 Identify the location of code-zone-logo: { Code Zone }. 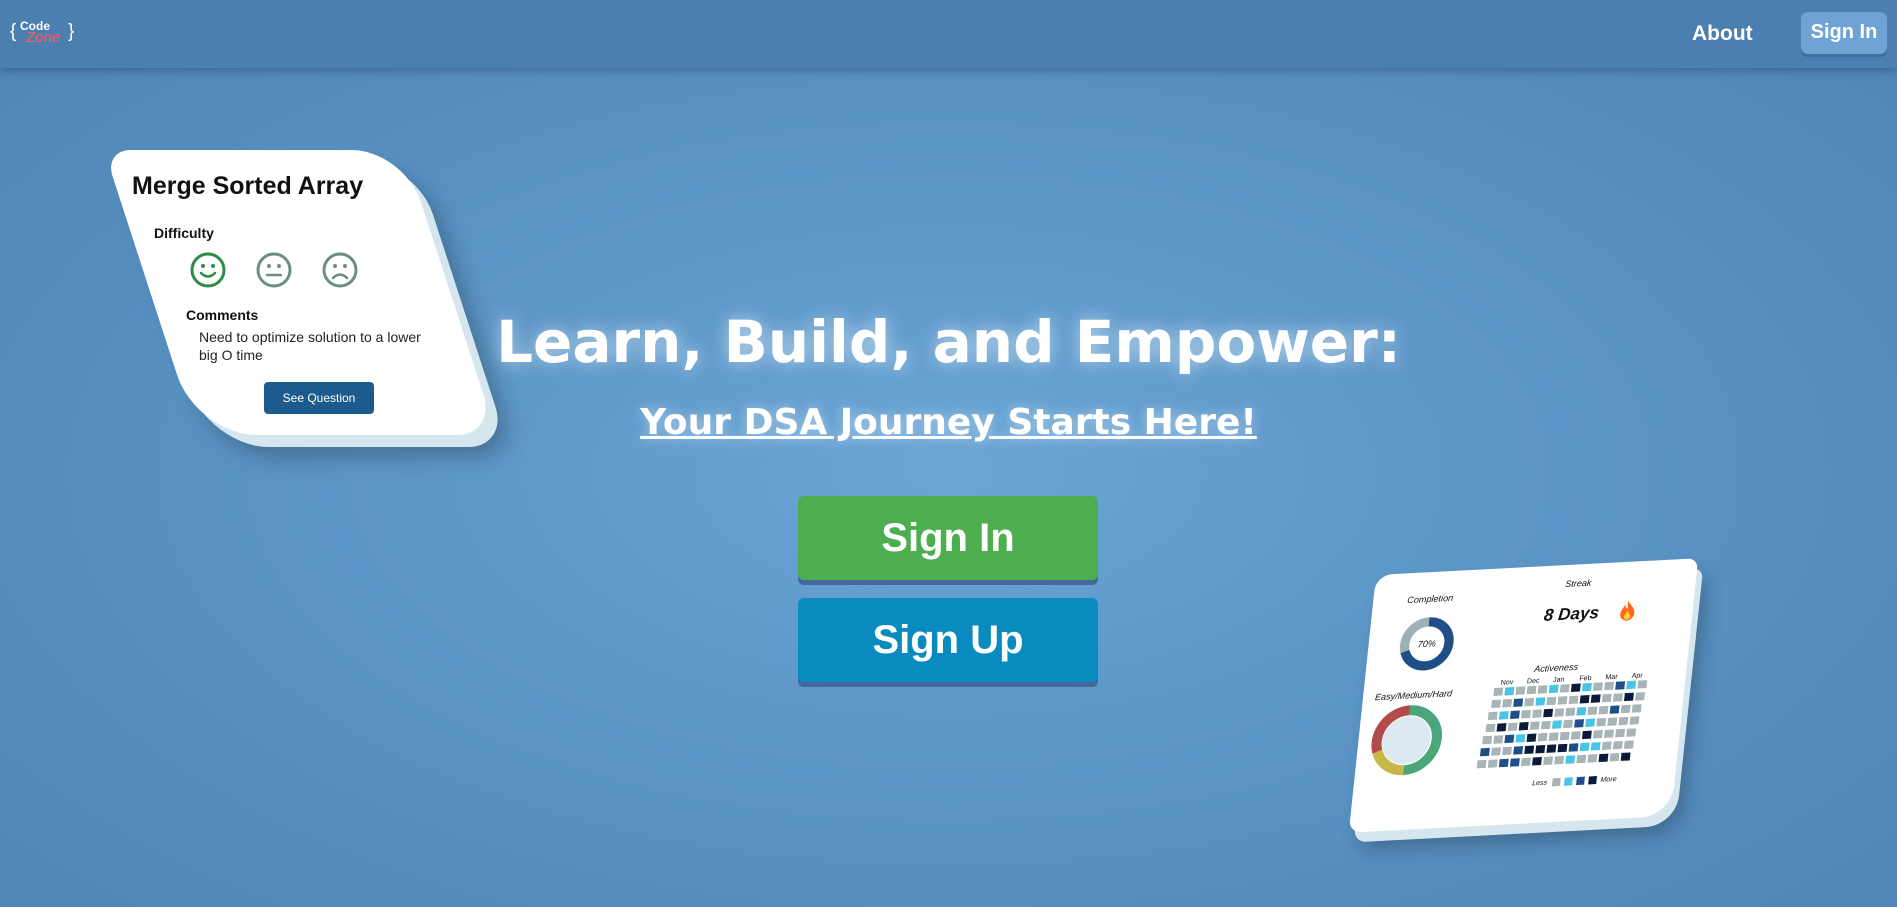
(45, 32).